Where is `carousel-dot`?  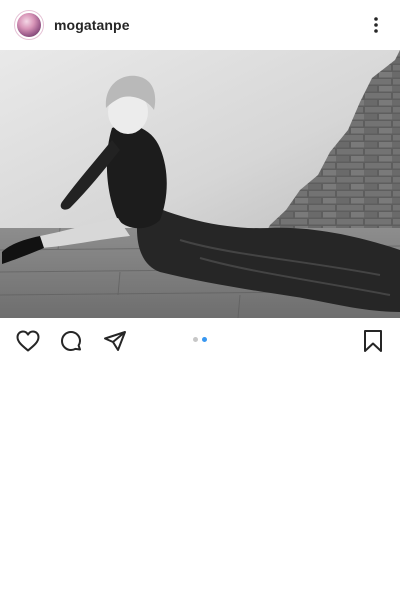
carousel-dot is located at coordinates (195, 339).